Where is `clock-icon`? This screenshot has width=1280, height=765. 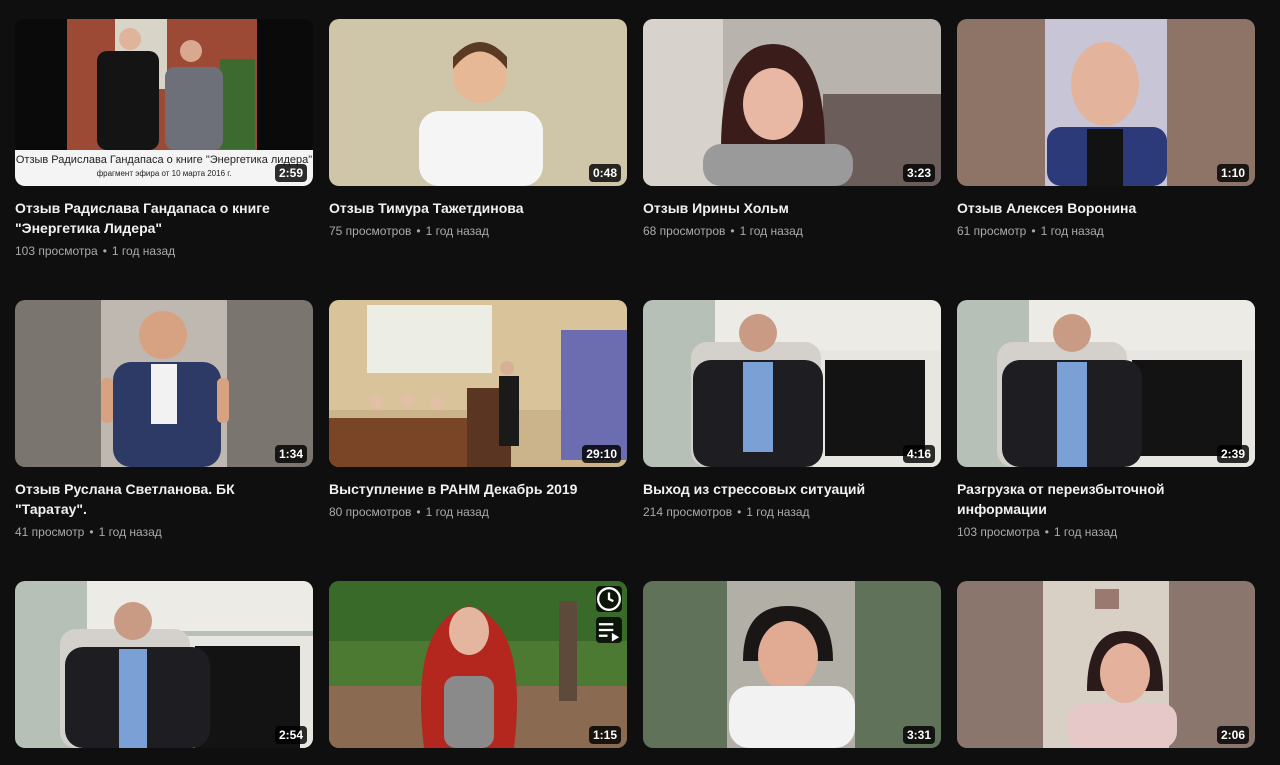 clock-icon is located at coordinates (609, 599).